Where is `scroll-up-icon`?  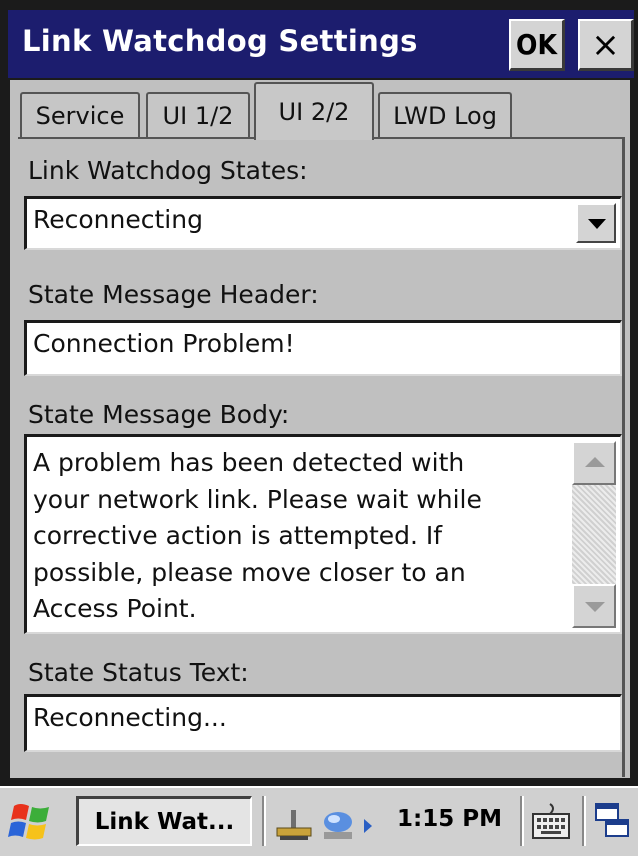 scroll-up-icon is located at coordinates (594, 463).